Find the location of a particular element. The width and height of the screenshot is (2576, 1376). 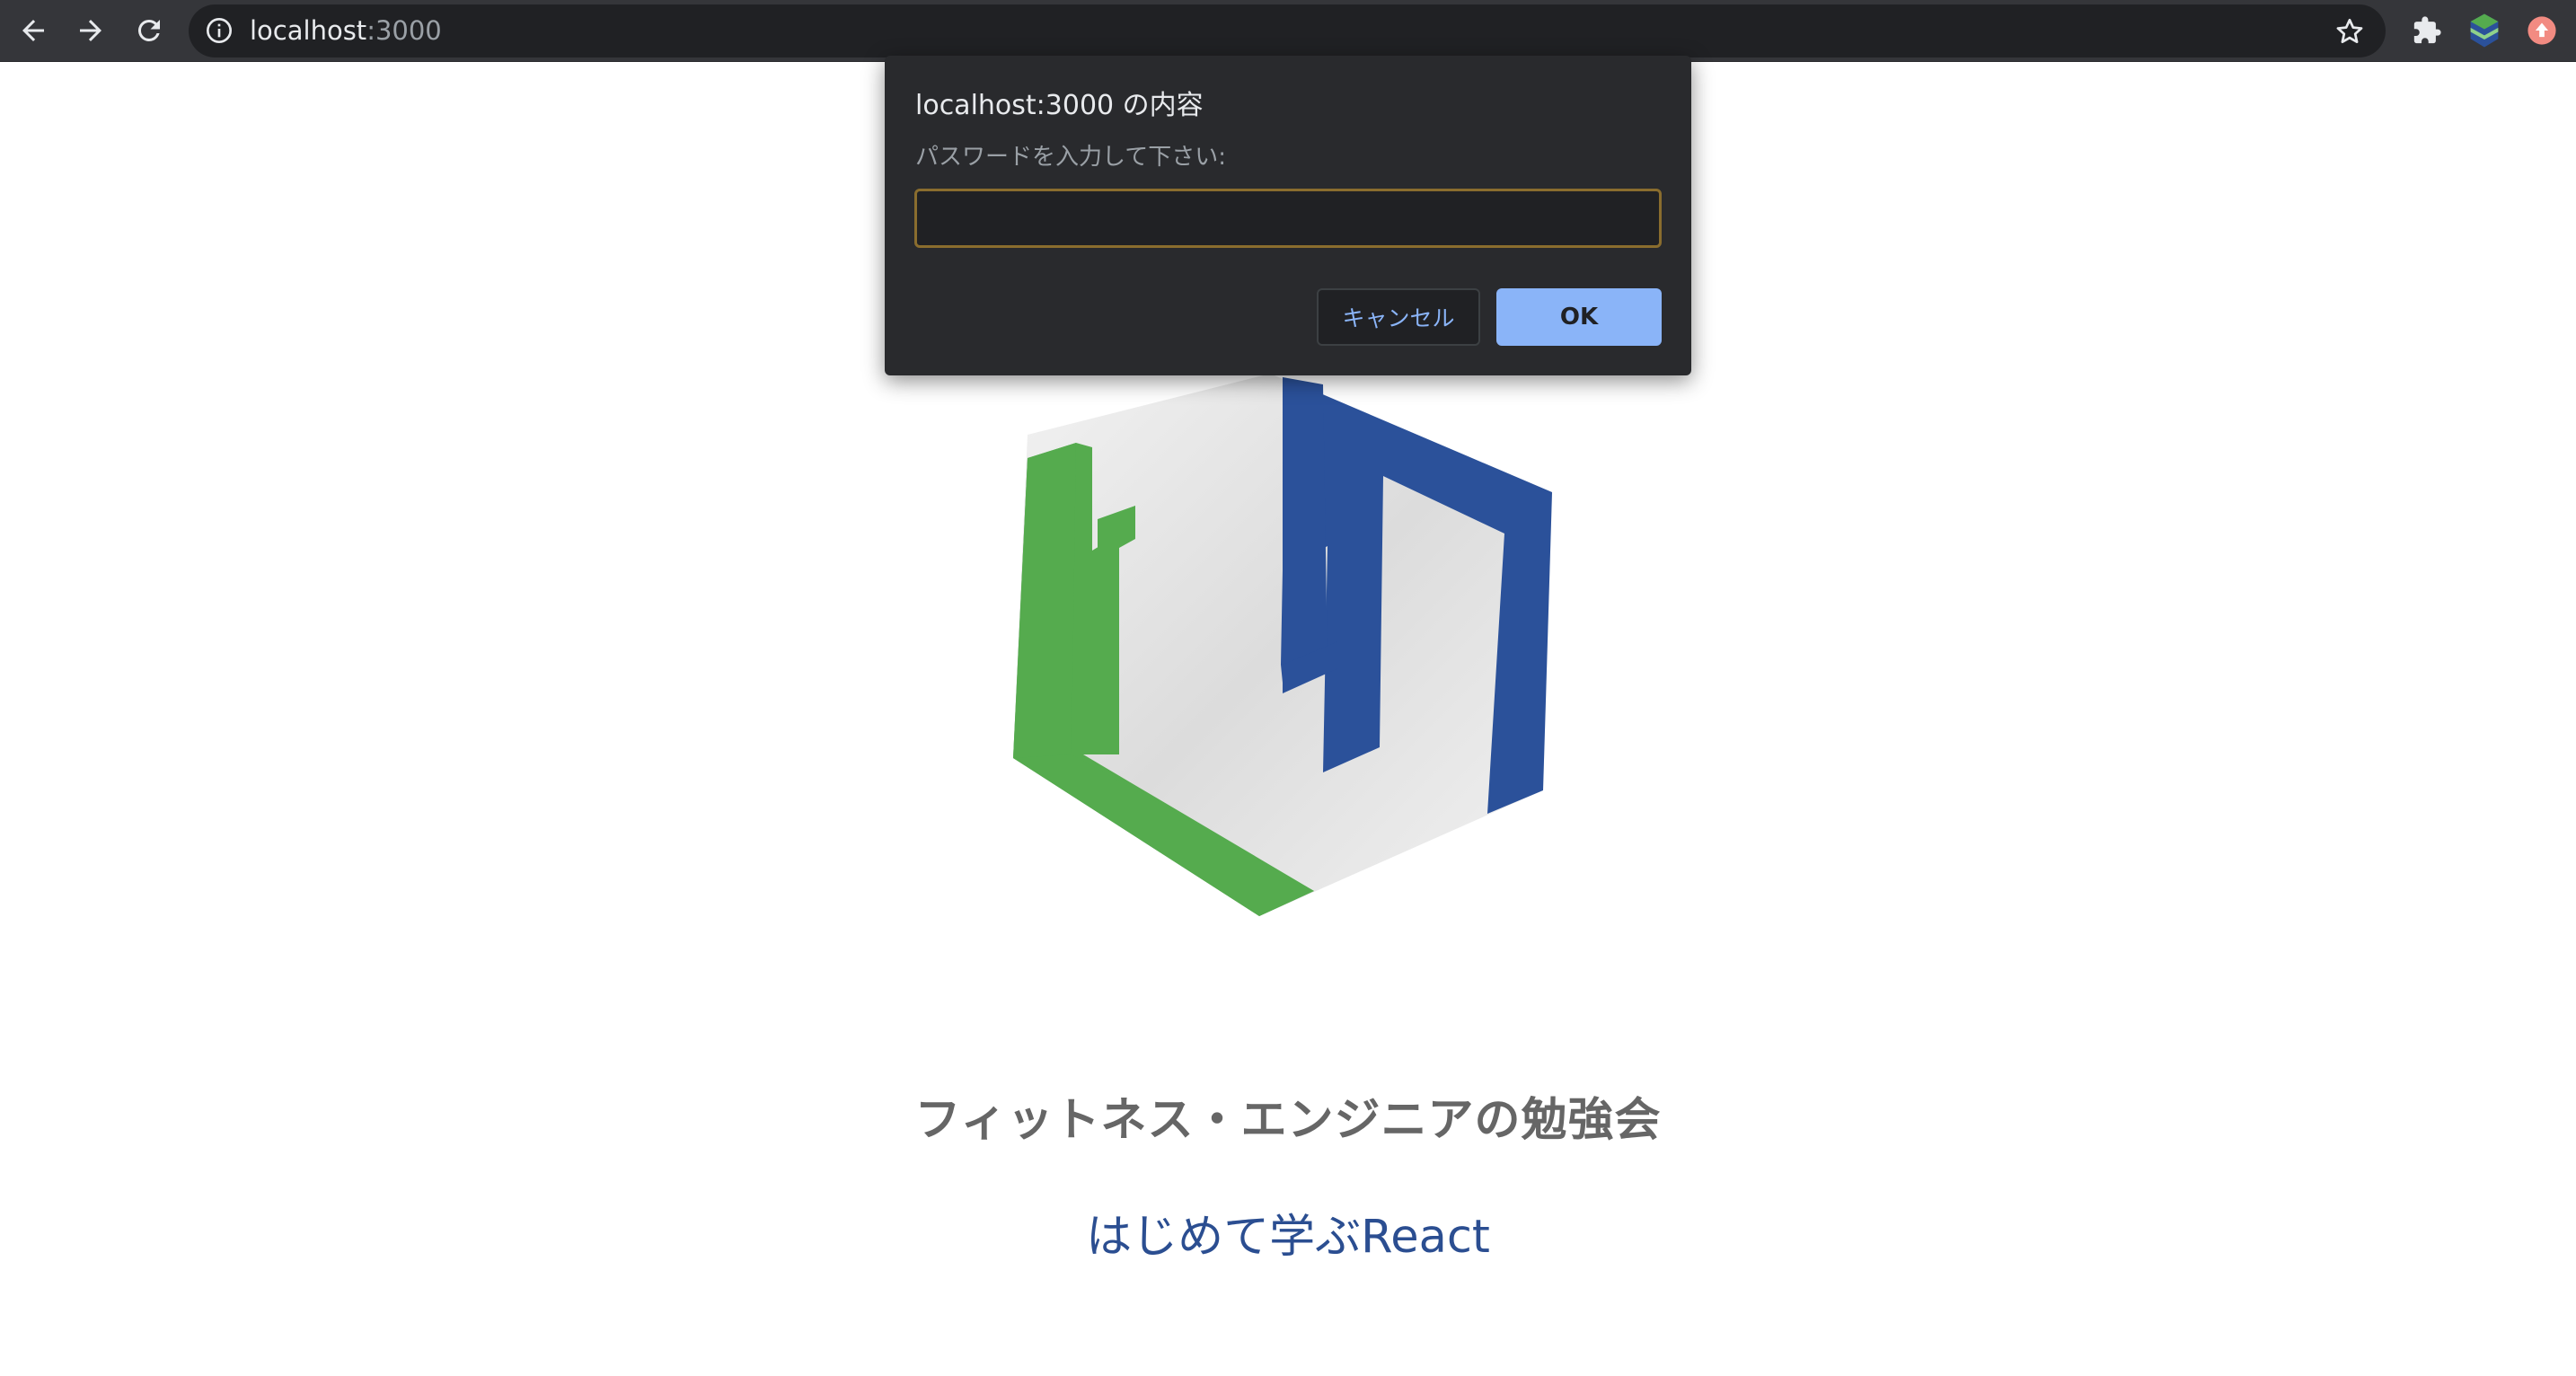

reload-icon is located at coordinates (148, 30).